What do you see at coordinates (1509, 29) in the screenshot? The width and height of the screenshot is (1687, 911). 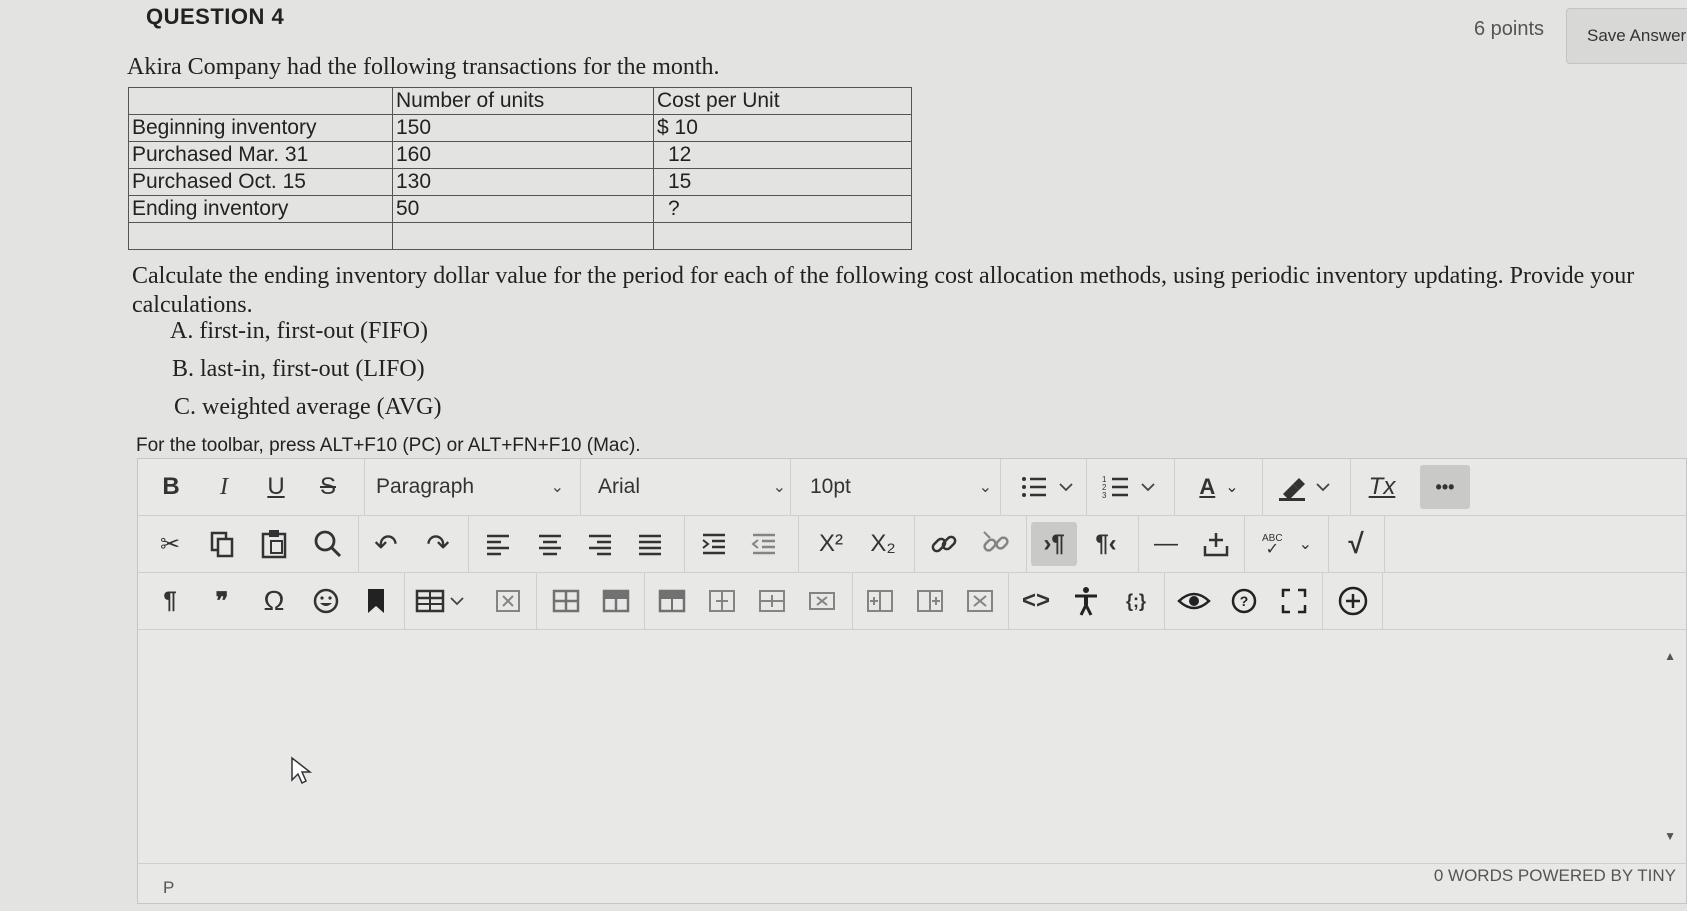 I see `points-label: 6 points` at bounding box center [1509, 29].